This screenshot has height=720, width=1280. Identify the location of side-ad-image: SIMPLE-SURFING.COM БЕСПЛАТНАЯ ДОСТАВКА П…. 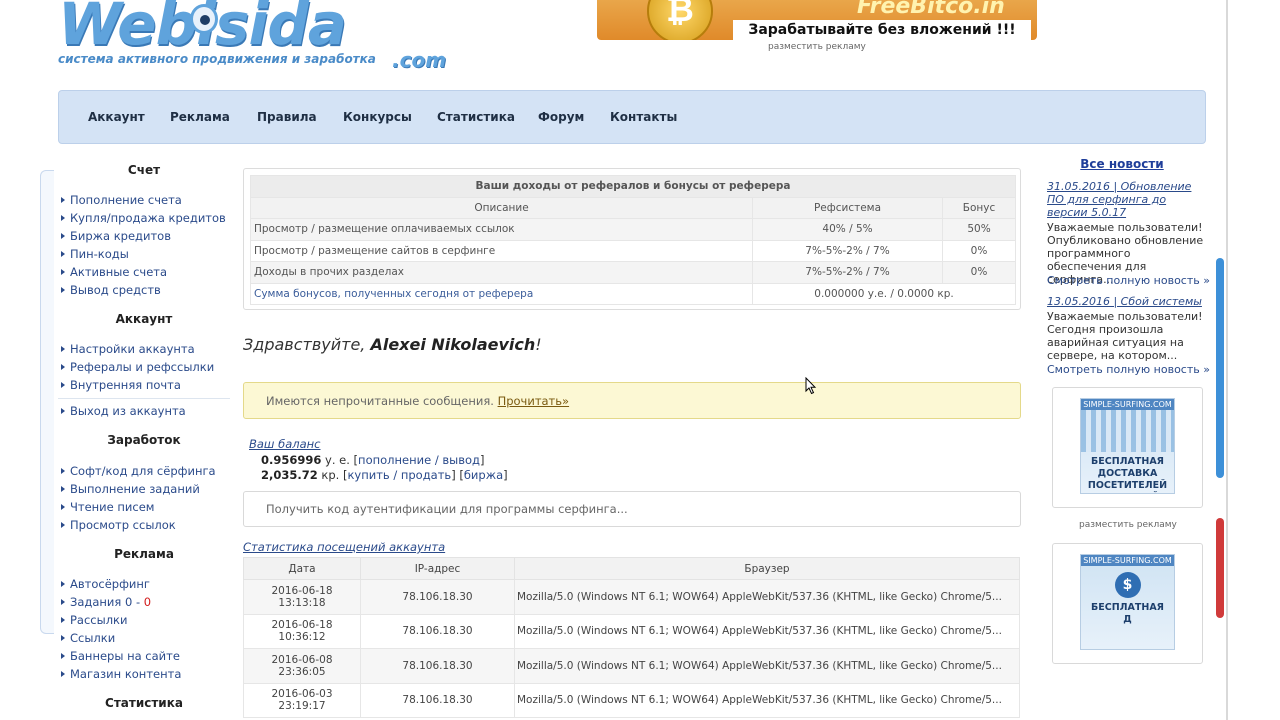
(1127, 446).